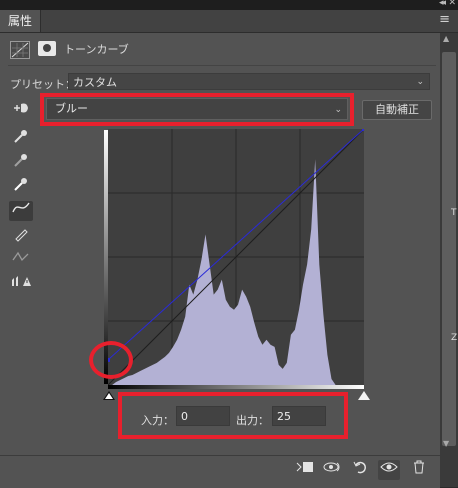 Image resolution: width=458 pixels, height=488 pixels. Describe the element at coordinates (20, 50) in the screenshot. I see `curves-adjustment-icon` at that location.